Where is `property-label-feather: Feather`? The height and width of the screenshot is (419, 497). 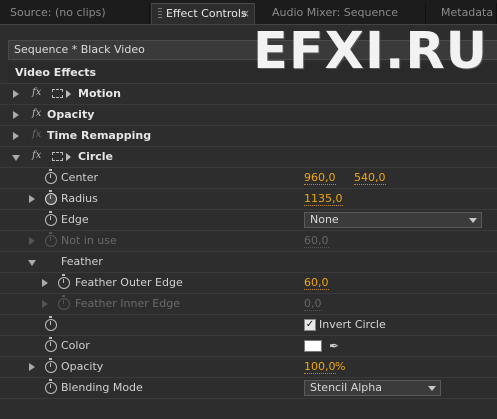
property-label-feather: Feather is located at coordinates (82, 261).